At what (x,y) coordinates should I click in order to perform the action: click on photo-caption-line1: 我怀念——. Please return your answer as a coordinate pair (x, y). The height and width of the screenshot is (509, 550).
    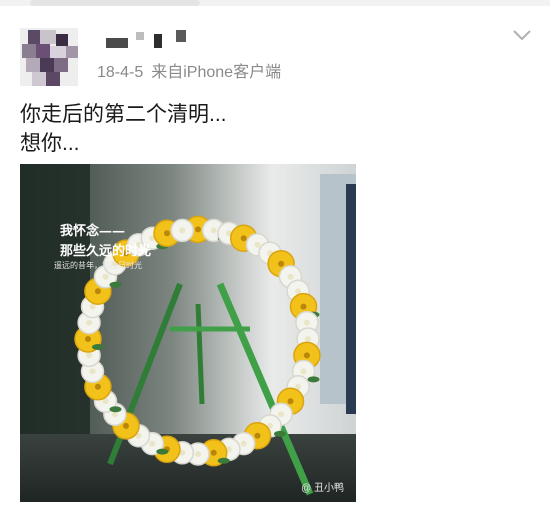
    Looking at the image, I should click on (93, 231).